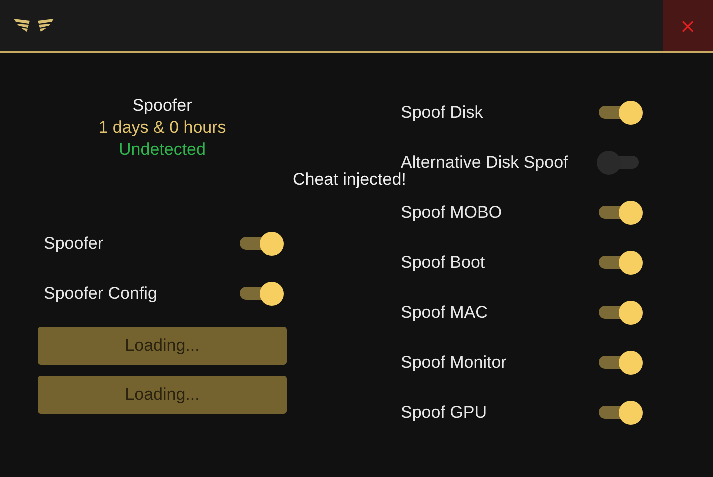 The height and width of the screenshot is (477, 713). What do you see at coordinates (444, 413) in the screenshot?
I see `toggle-label: Spoof GPU` at bounding box center [444, 413].